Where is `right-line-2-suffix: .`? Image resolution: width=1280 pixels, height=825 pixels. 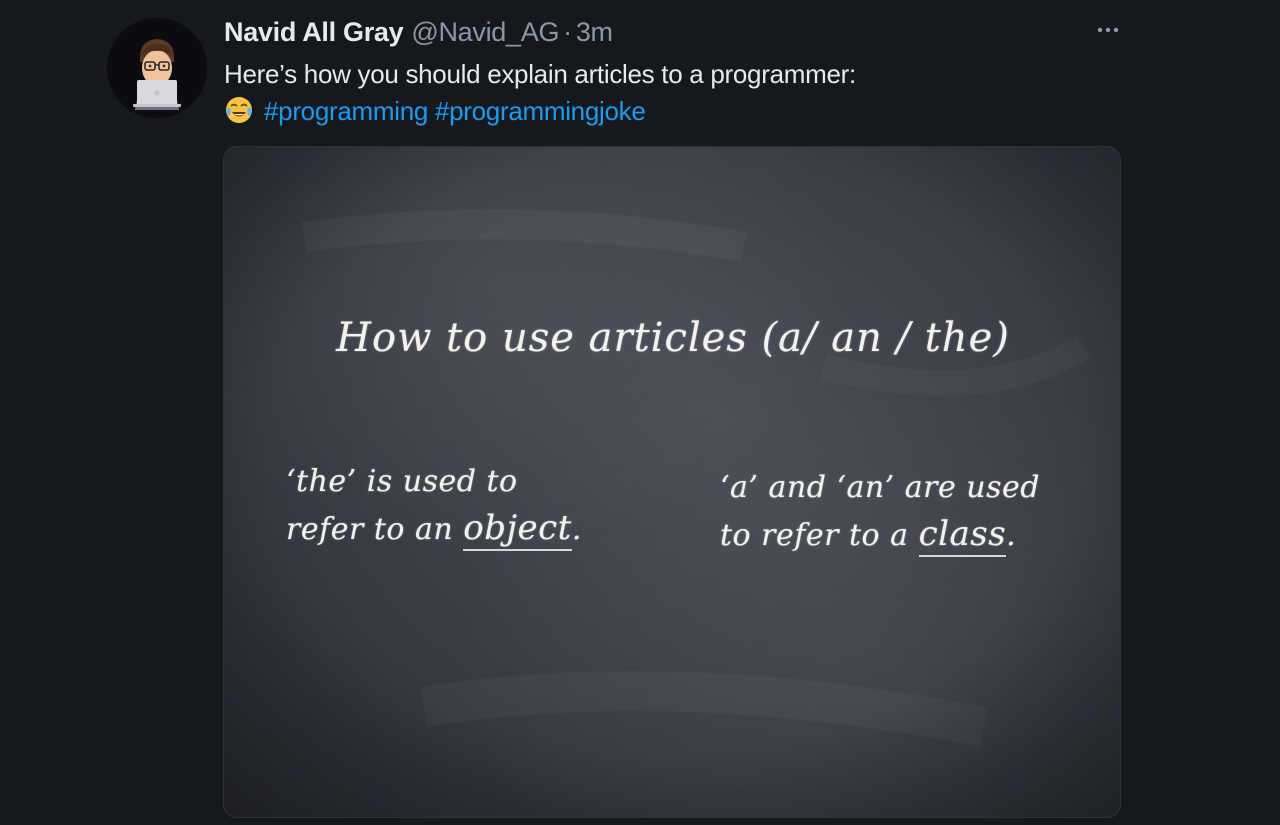 right-line-2-suffix: . is located at coordinates (1011, 535).